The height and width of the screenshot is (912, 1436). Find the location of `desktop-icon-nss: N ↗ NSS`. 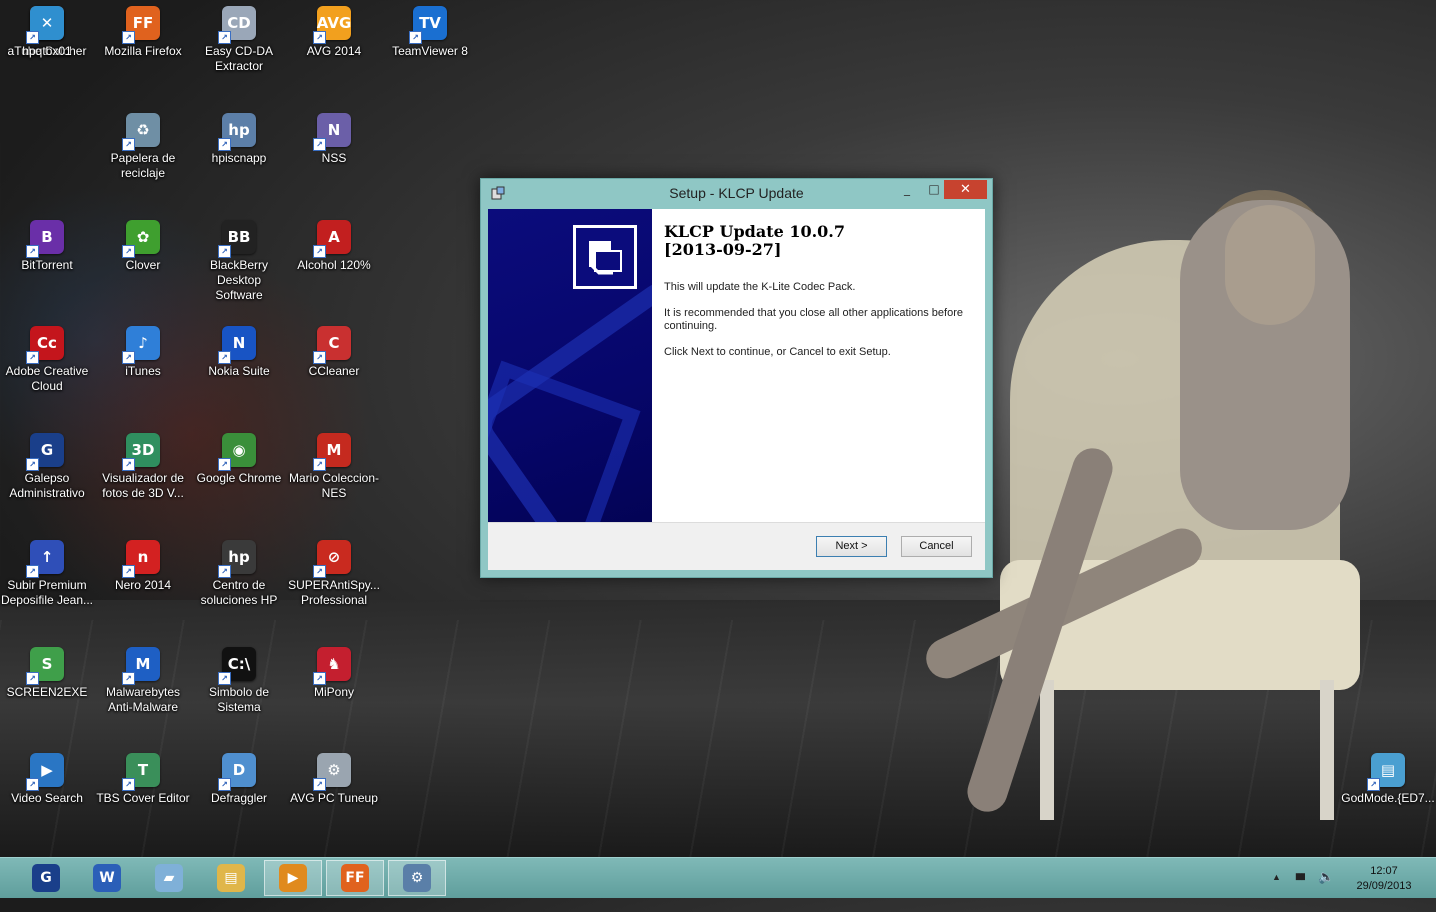

desktop-icon-nss: N ↗ NSS is located at coordinates (334, 136).